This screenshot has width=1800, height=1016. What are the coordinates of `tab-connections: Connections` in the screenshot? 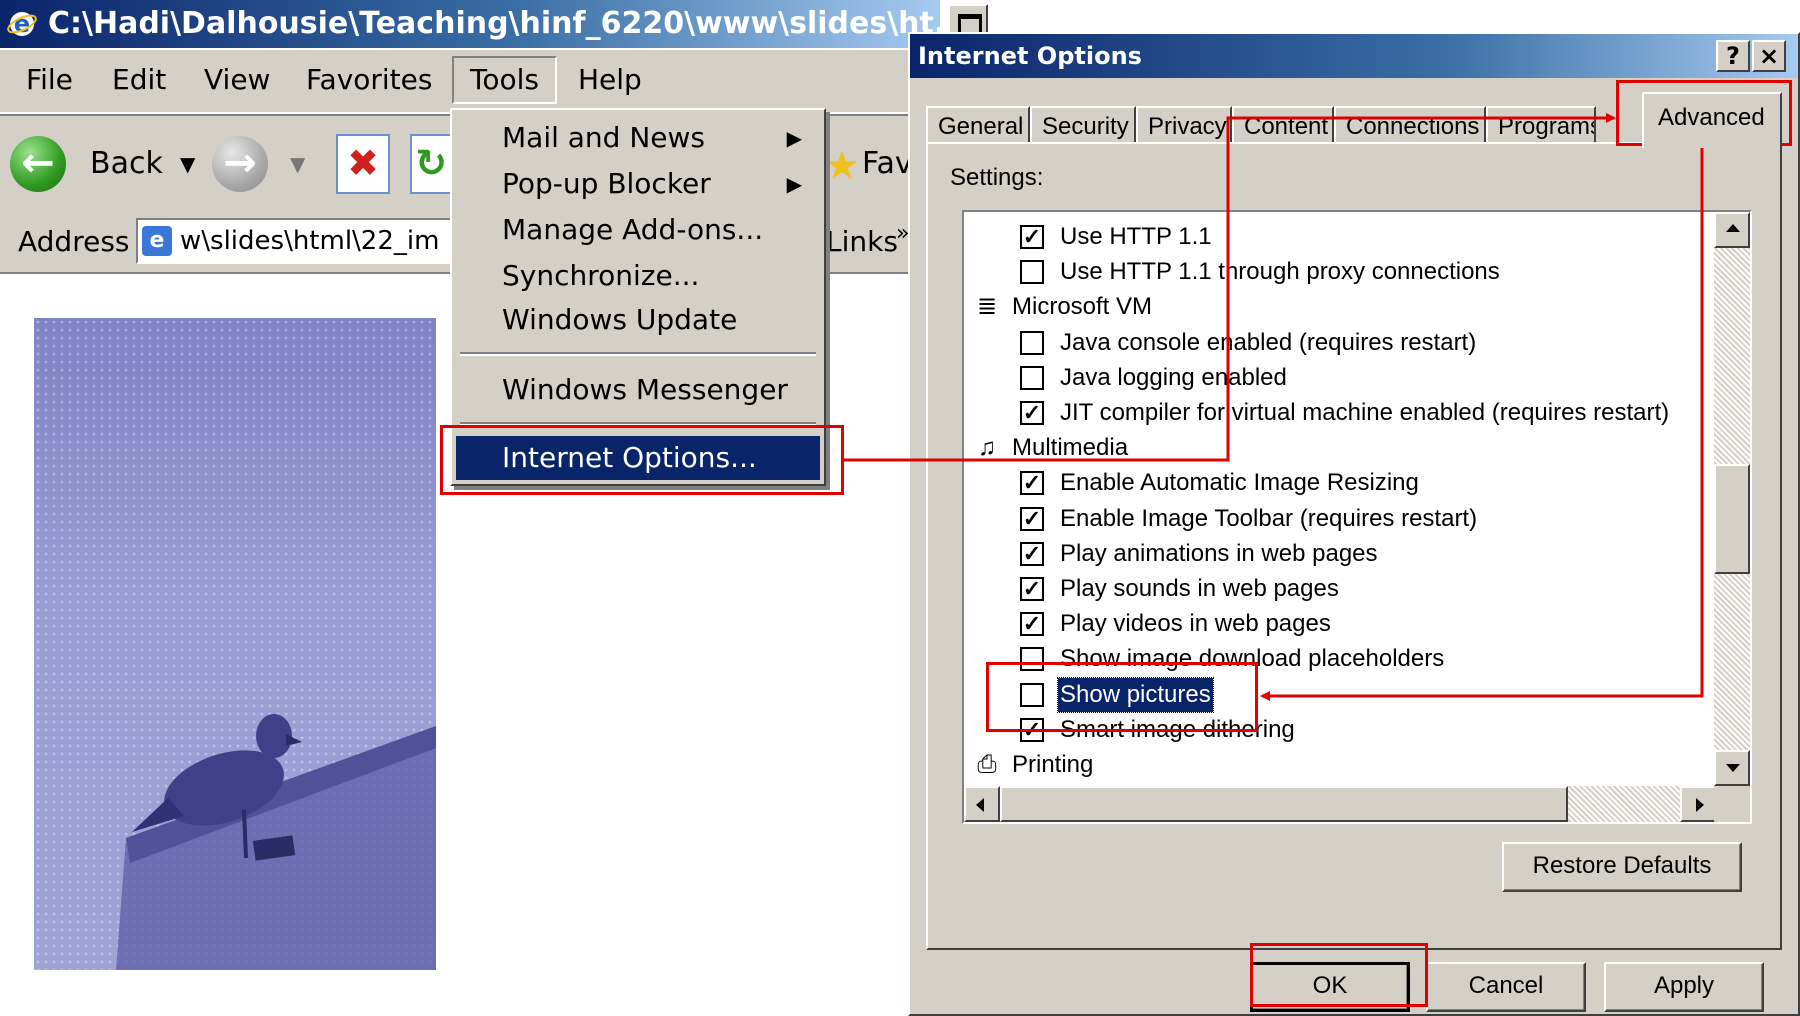 It's located at (1410, 125).